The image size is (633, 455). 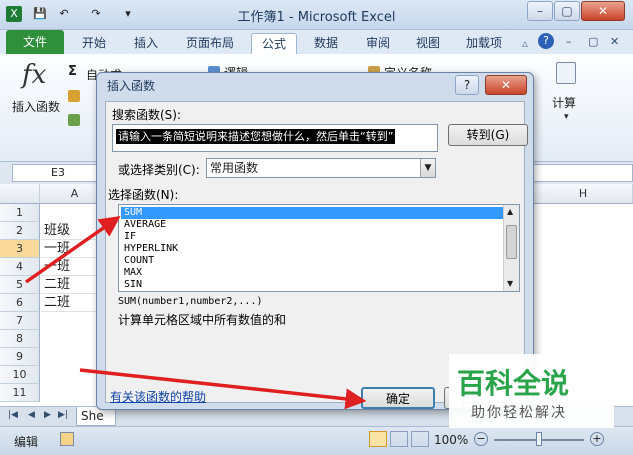 What do you see at coordinates (72, 249) in the screenshot?
I see `arrow-to-function-list` at bounding box center [72, 249].